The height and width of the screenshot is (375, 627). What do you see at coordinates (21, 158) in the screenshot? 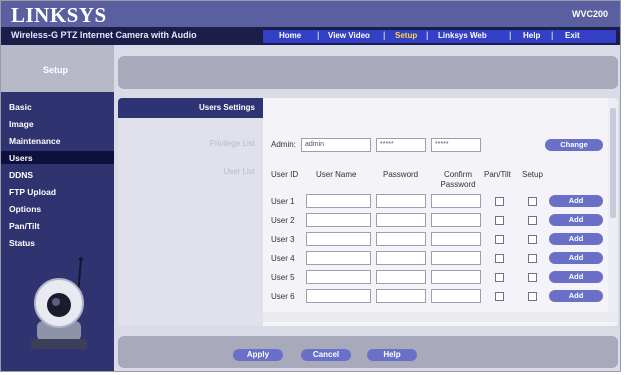
I see `sidebar-item-users: Users` at bounding box center [21, 158].